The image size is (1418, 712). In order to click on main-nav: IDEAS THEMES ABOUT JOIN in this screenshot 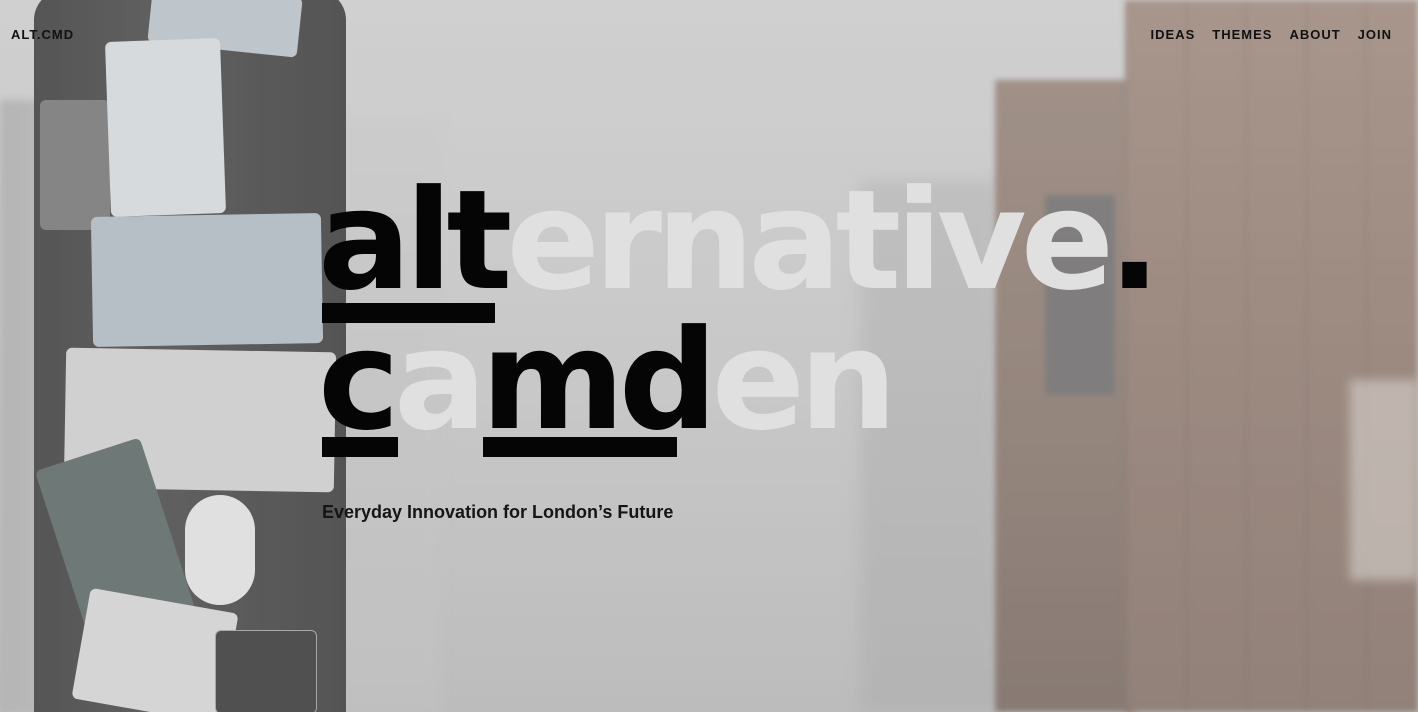, I will do `click(1271, 34)`.